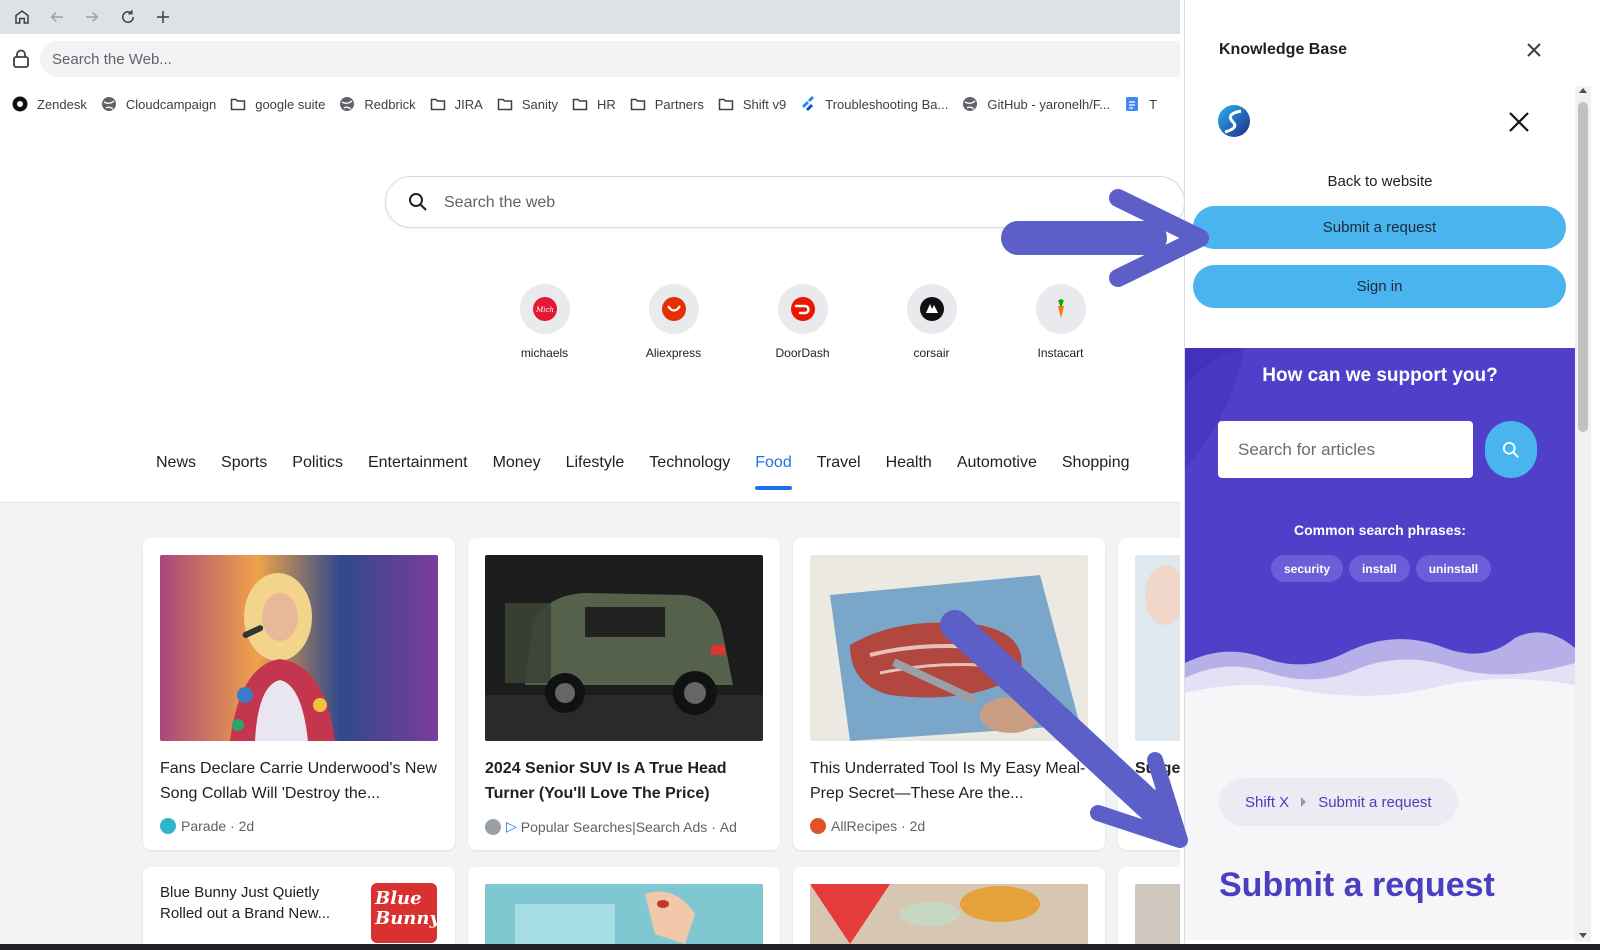  Describe the element at coordinates (418, 472) in the screenshot. I see `tab-entertainment: Entertainment` at that location.